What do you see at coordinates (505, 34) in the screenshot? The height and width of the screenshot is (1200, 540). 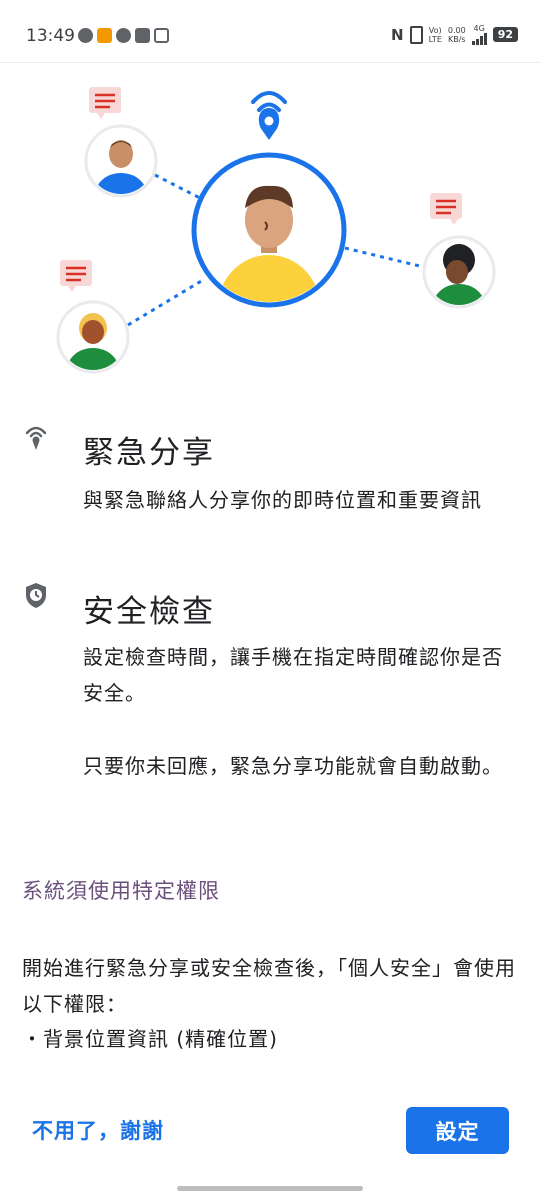 I see `battery-indicator: 92` at bounding box center [505, 34].